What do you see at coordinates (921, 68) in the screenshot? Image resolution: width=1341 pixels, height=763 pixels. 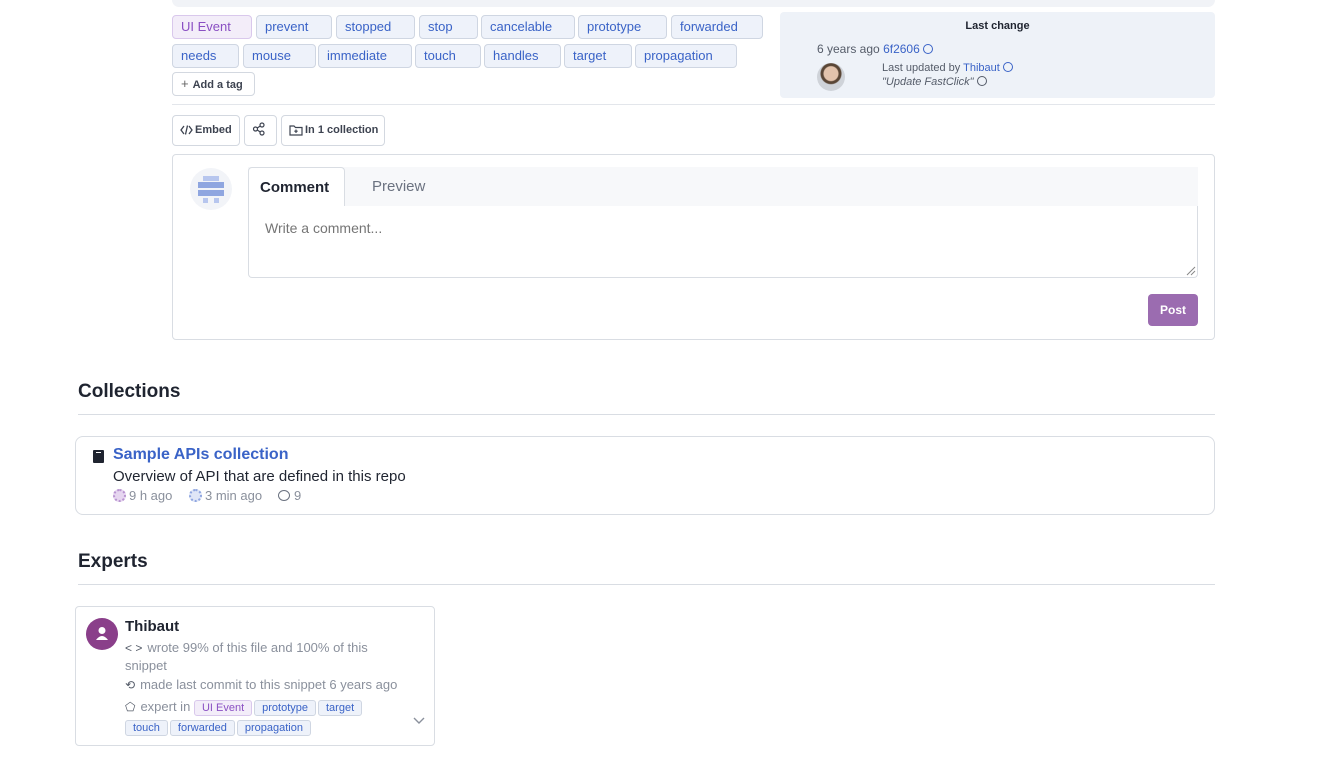 I see `last-updated-prefix: Last updated by` at bounding box center [921, 68].